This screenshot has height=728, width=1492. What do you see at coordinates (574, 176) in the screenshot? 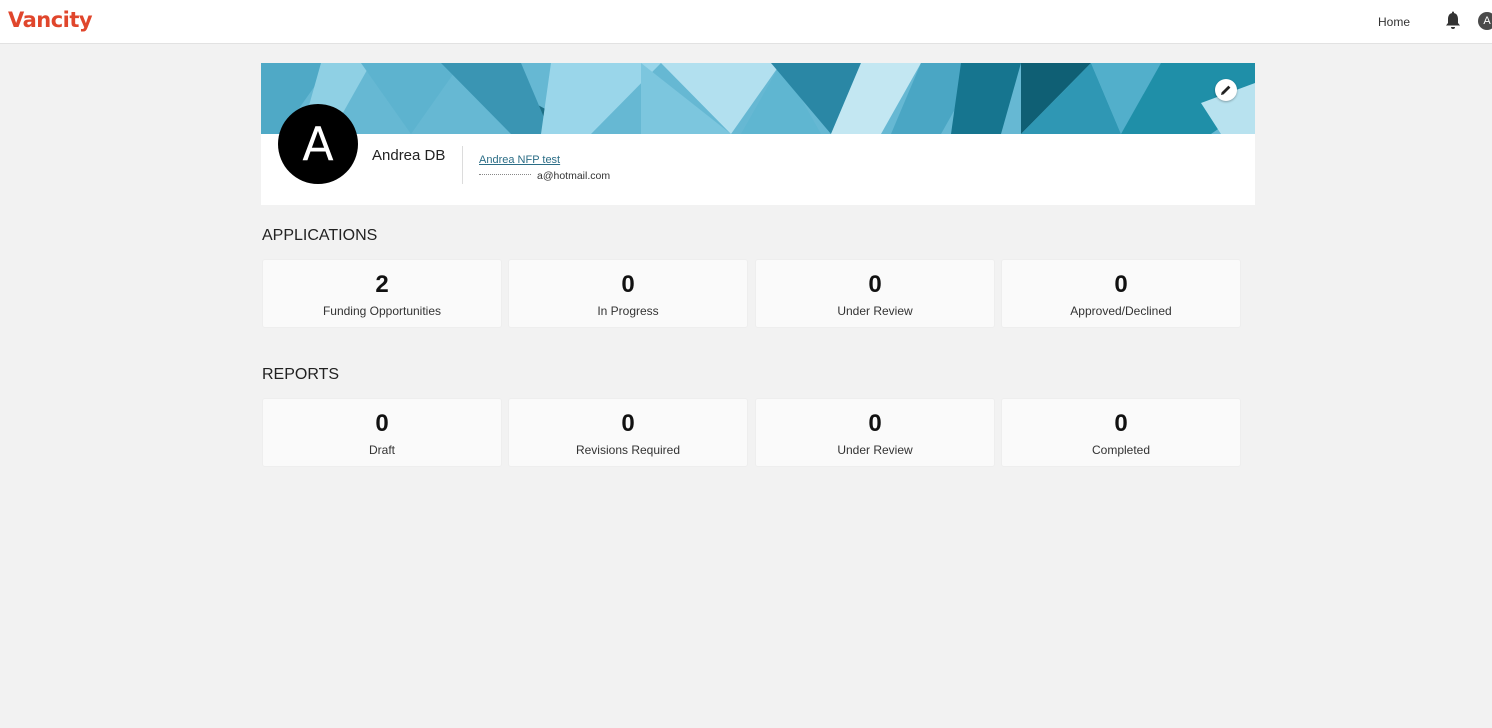
I see `profile-email: a@hotmail.com` at bounding box center [574, 176].